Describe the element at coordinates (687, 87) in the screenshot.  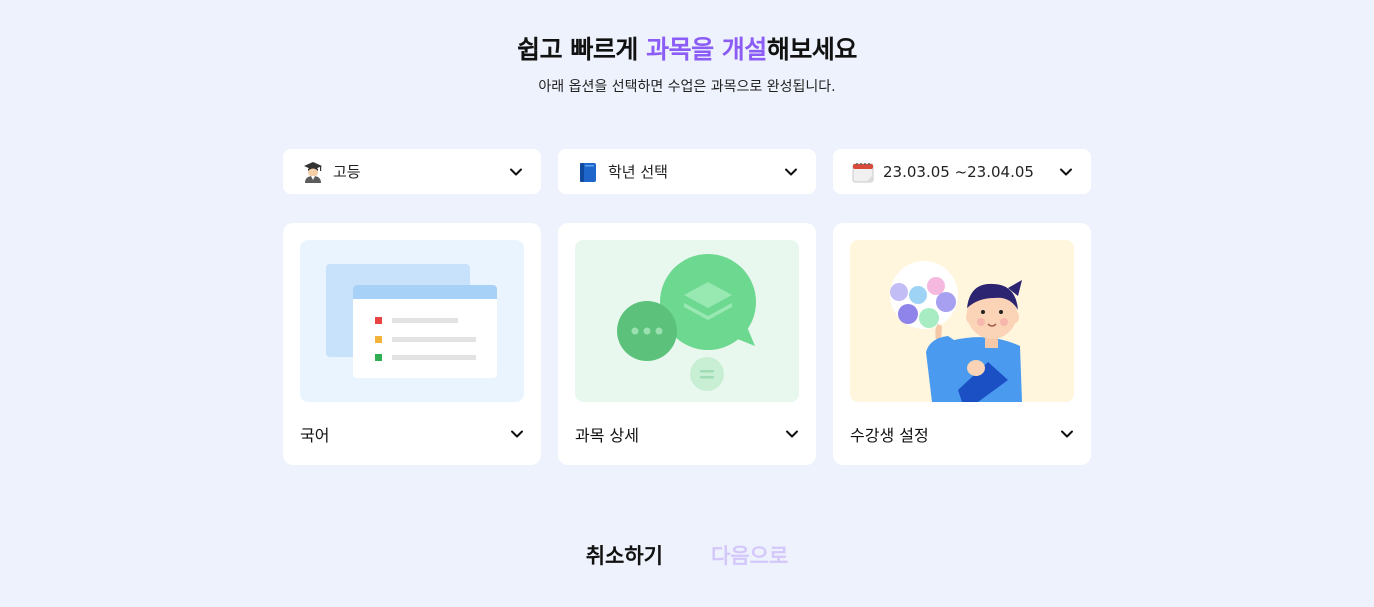
I see `page-subtitle: 아래 옵션을 선택하면 수업은 과목으로 완성됩니다.` at that location.